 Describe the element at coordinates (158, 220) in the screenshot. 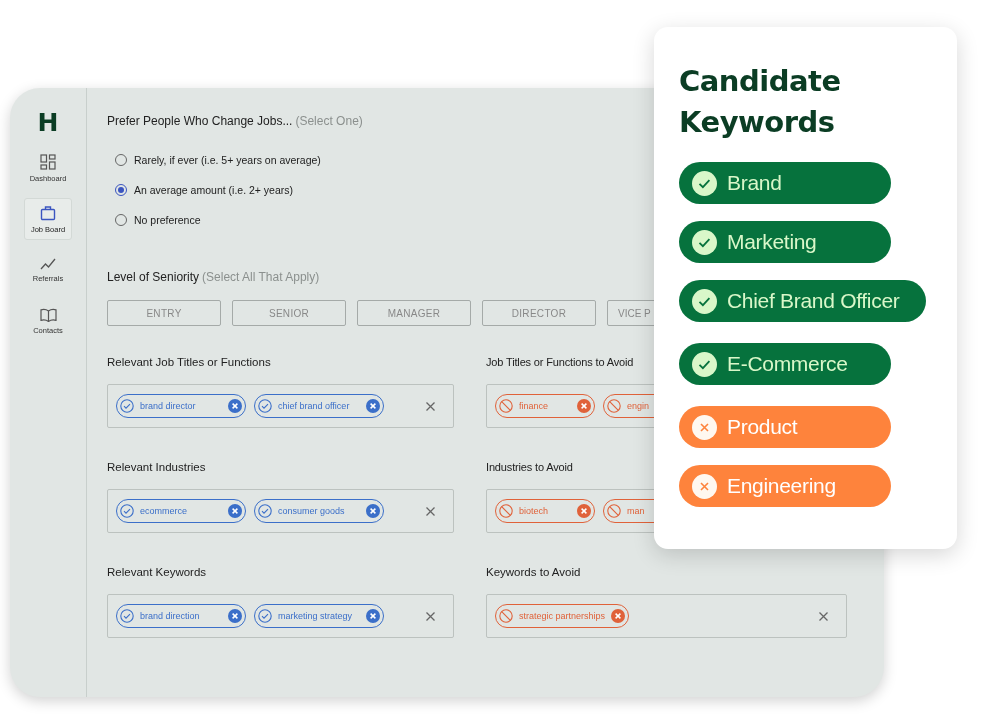

I see `radio-option: No preference` at that location.